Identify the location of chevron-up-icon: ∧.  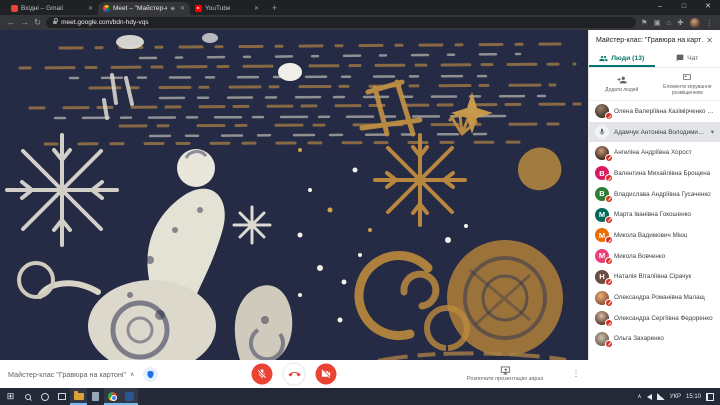
(132, 374).